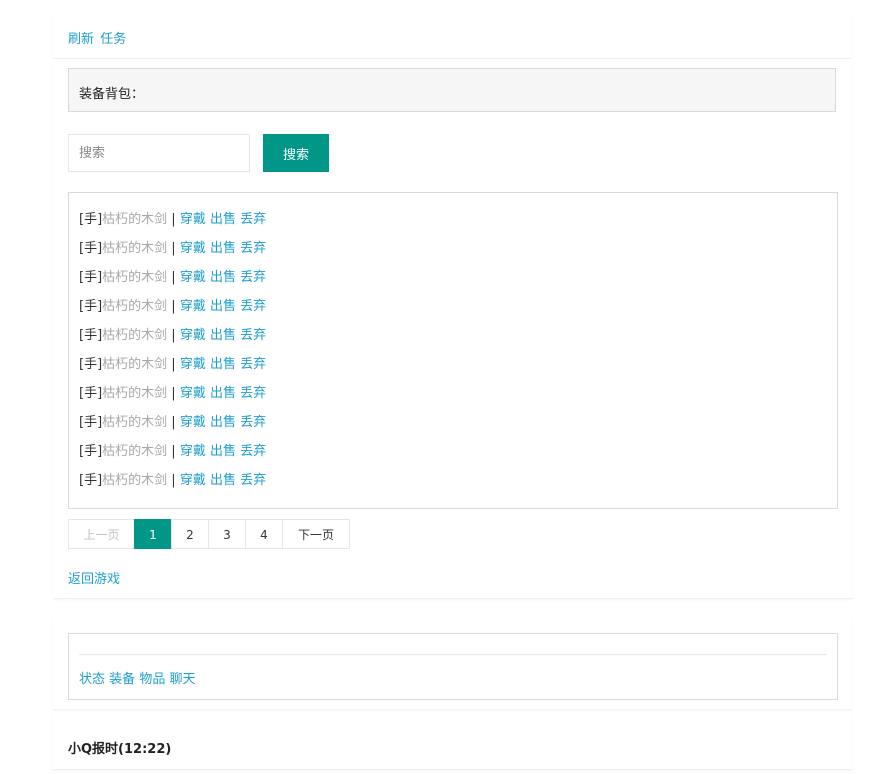 The width and height of the screenshot is (877, 774). I want to click on back-to-game-link: 返回游戏, so click(94, 577).